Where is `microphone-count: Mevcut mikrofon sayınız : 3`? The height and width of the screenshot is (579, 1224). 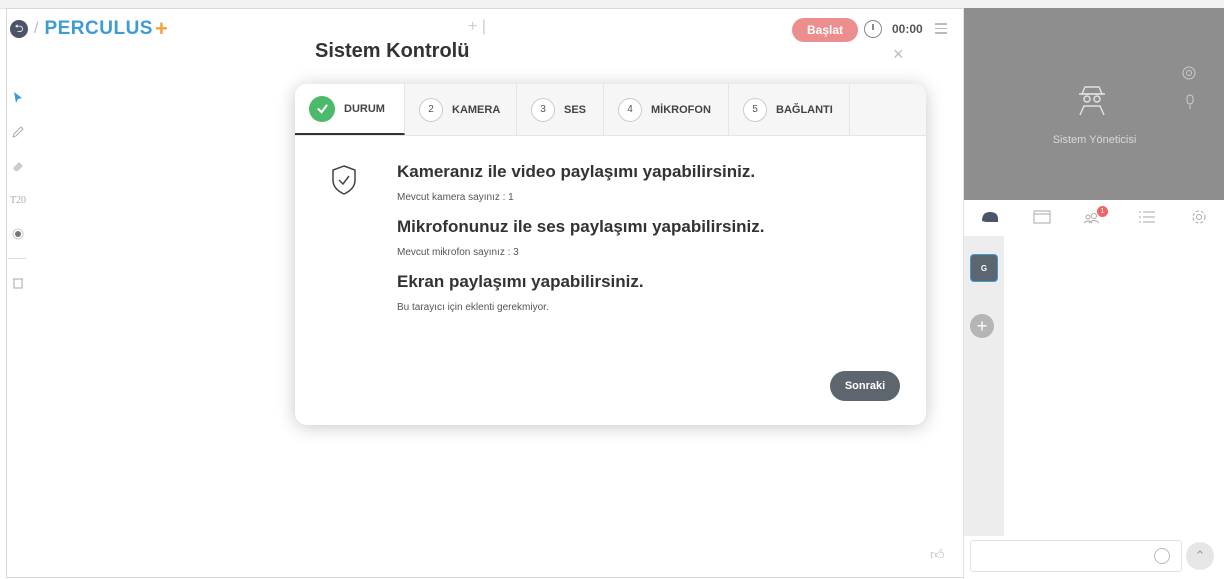 microphone-count: Mevcut mikrofon sayınız : 3 is located at coordinates (458, 252).